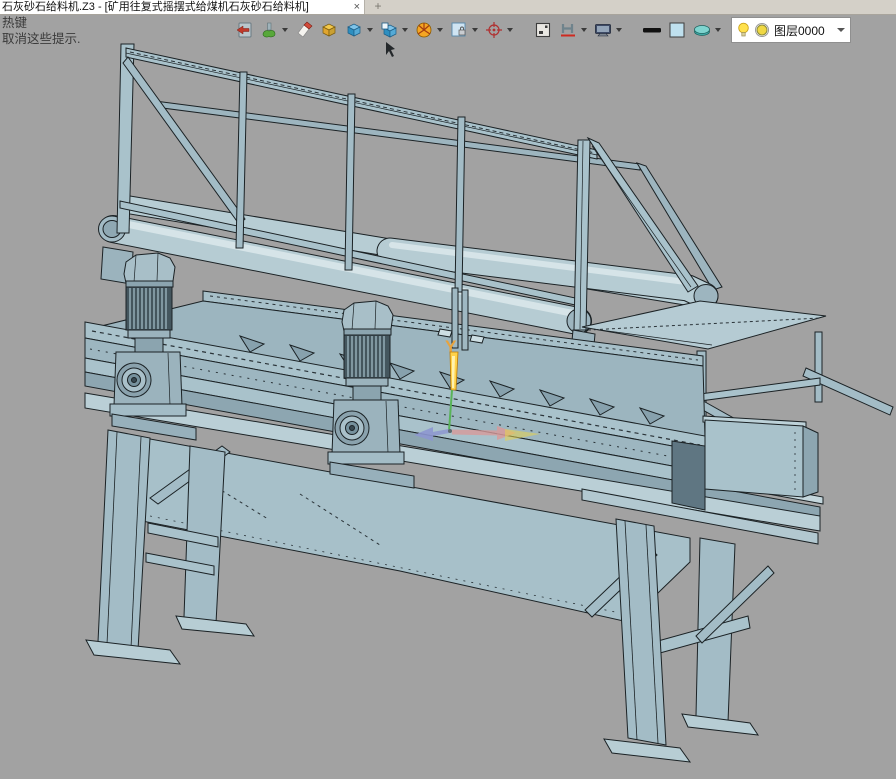 The height and width of the screenshot is (779, 896). I want to click on hint-text: 热键 取消这些提示., so click(41, 31).